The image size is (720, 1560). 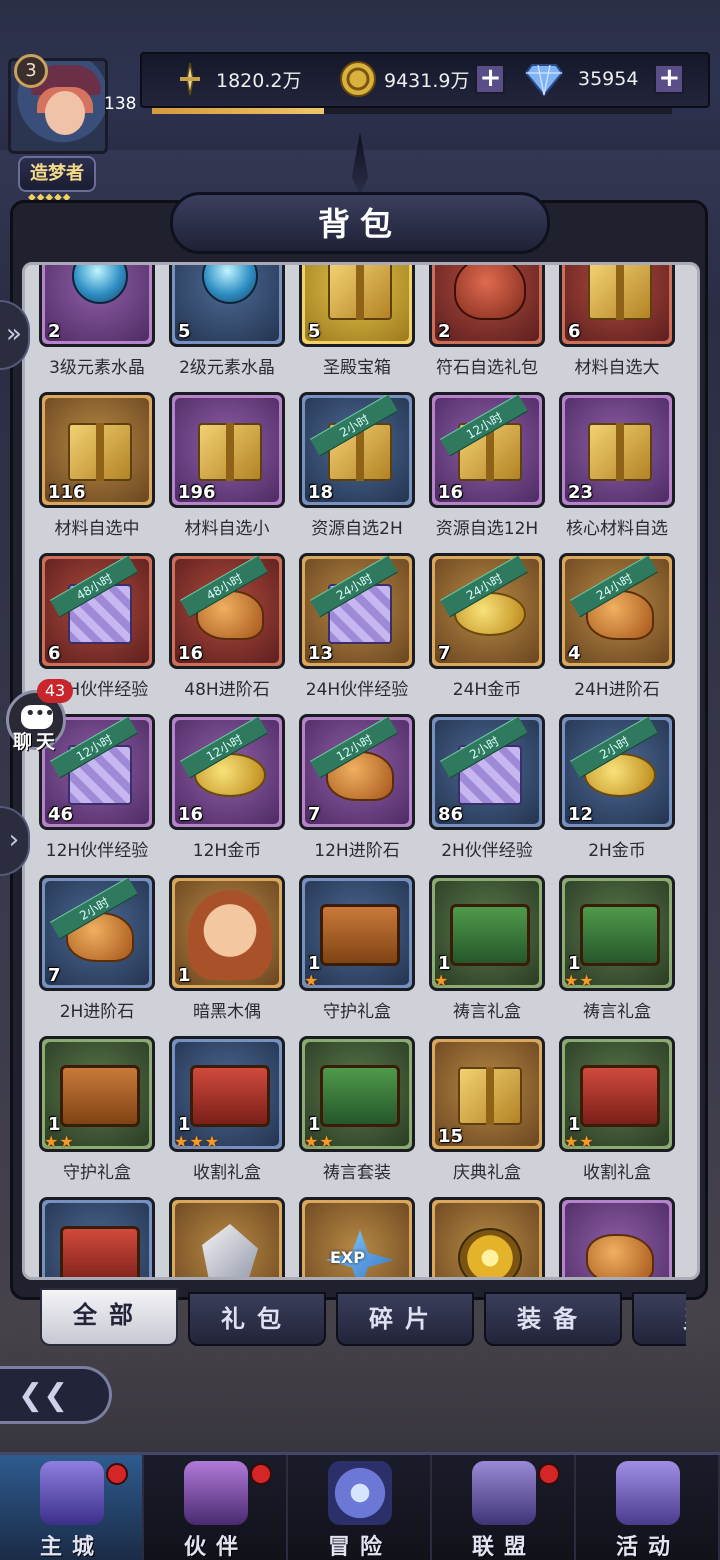 I want to click on item-icon: 12小时 7, so click(x=357, y=772).